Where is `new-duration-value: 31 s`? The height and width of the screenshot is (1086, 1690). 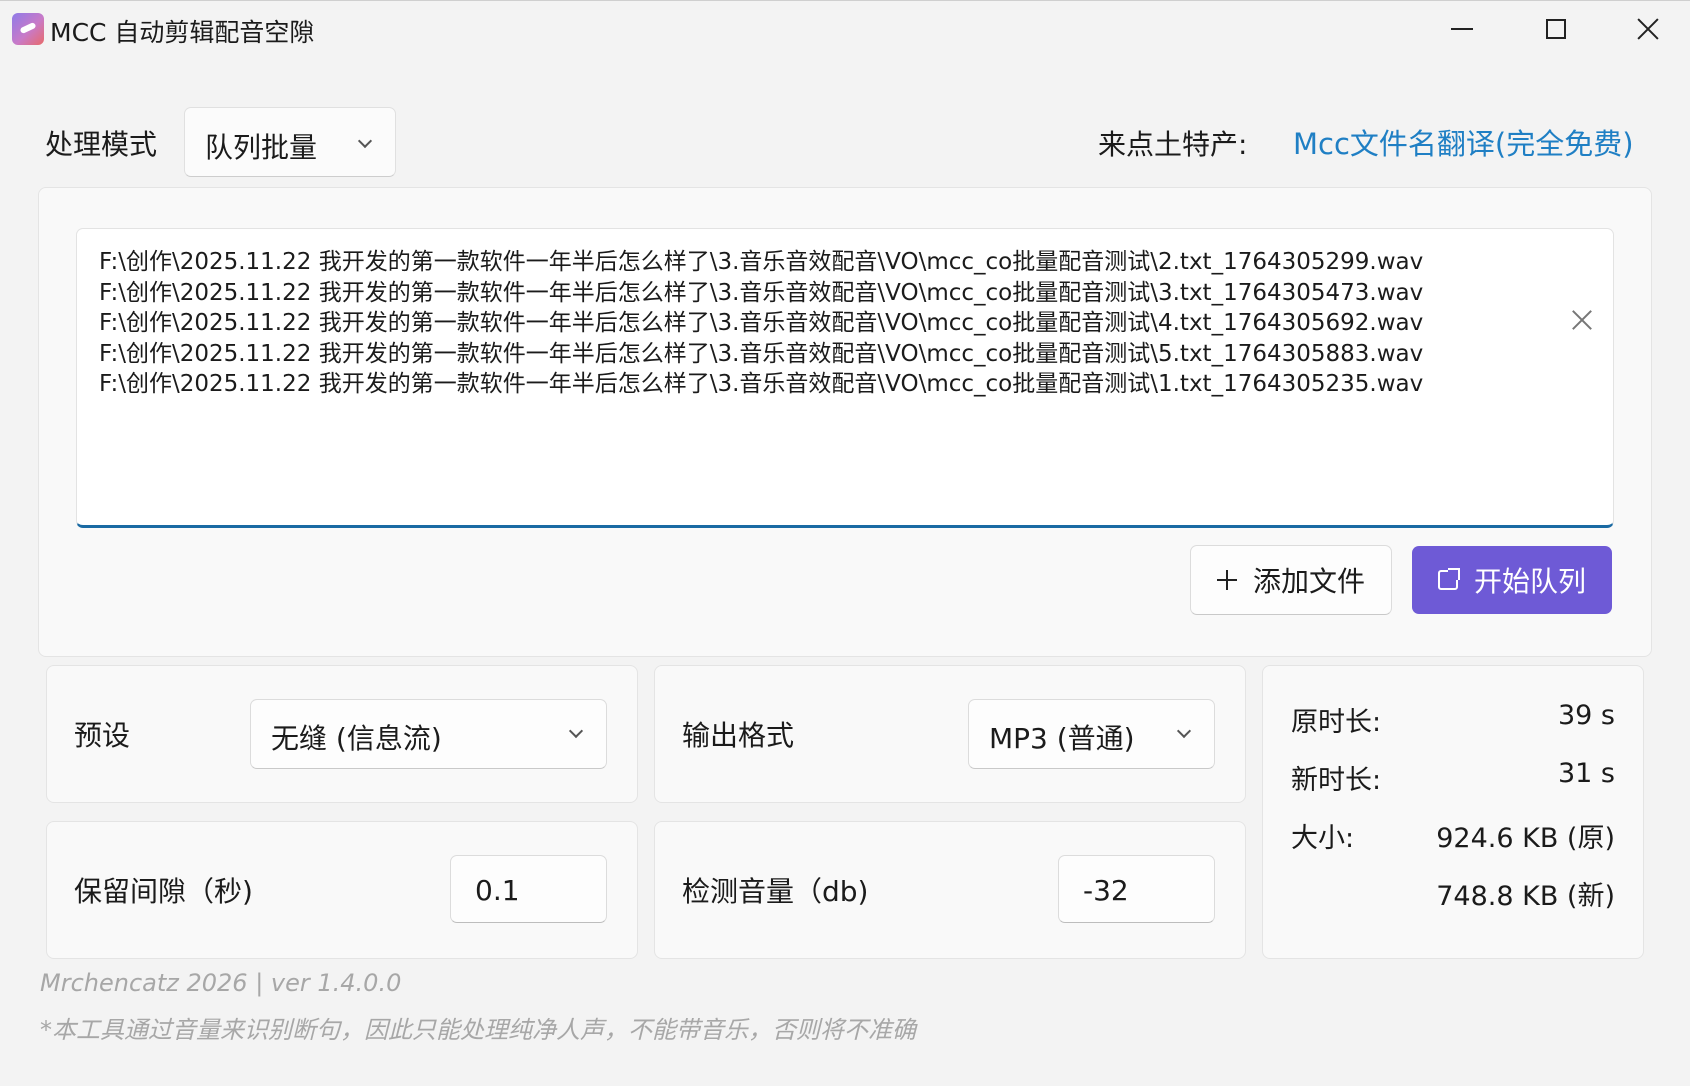 new-duration-value: 31 s is located at coordinates (1586, 773).